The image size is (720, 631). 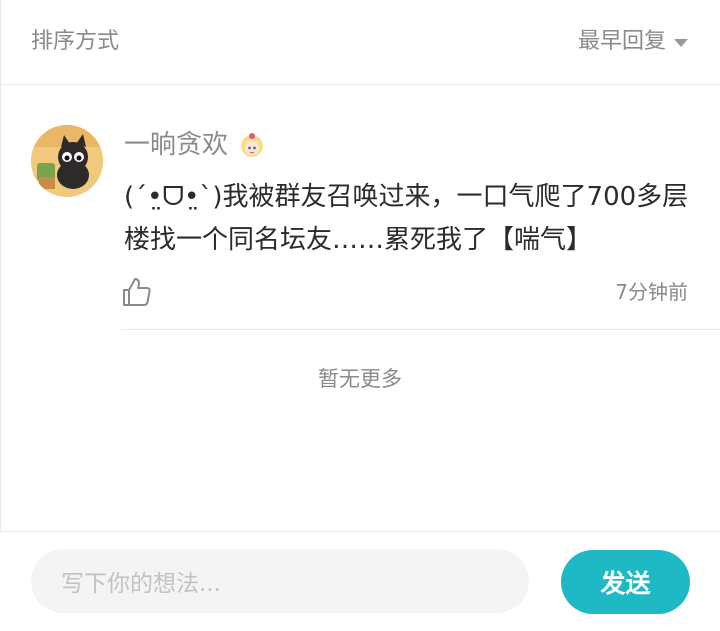 I want to click on username-row: 一晌贪欢, so click(x=195, y=145).